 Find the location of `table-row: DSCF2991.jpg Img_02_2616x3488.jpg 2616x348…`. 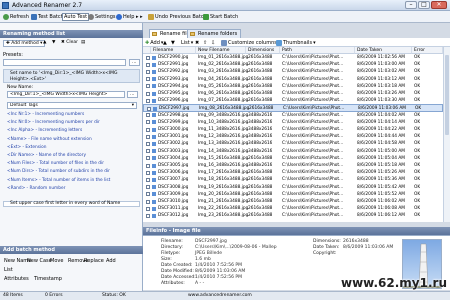

table-row: DSCF2991.jpg Img_02_2616x3488.jpg 2616x348… is located at coordinates (293, 64).